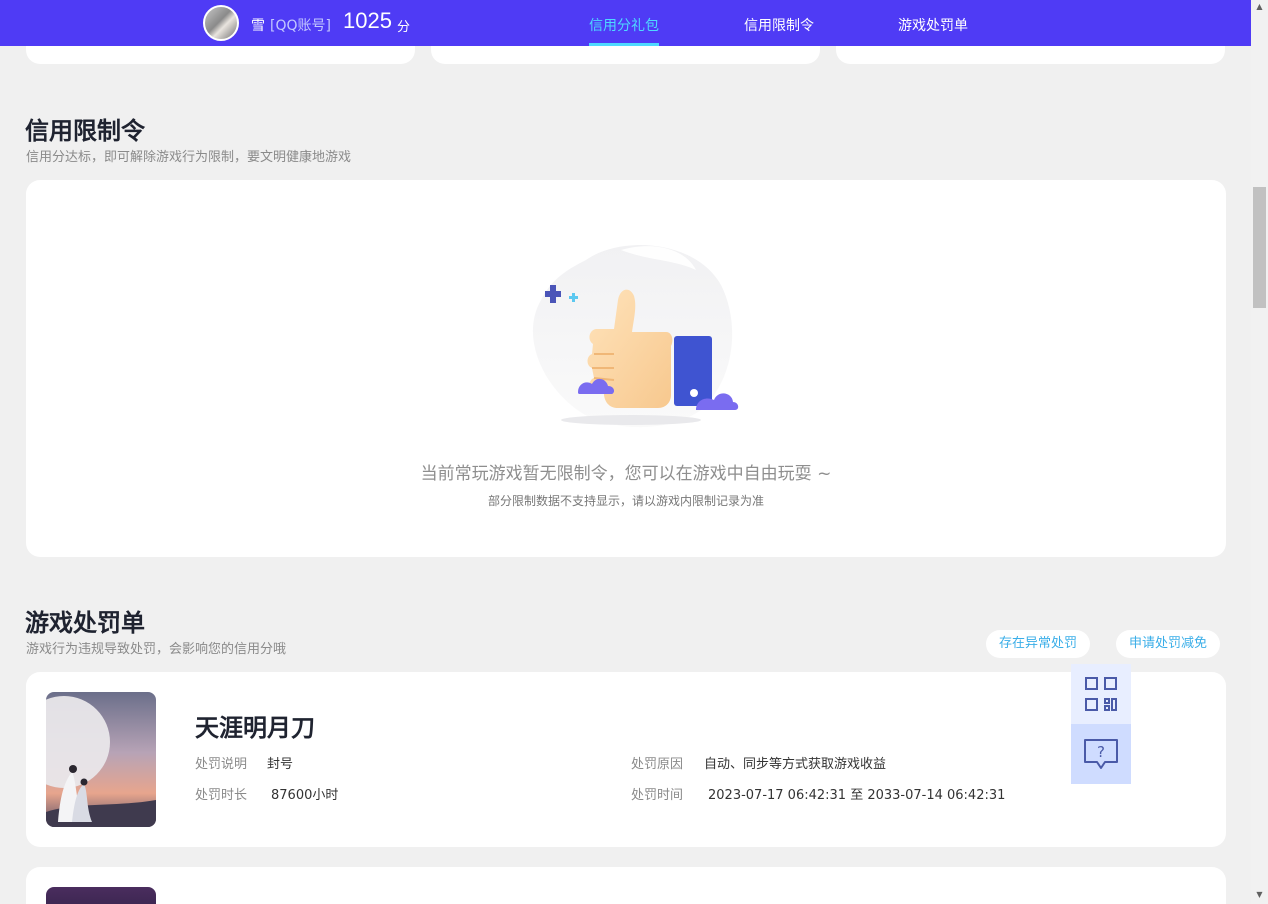  I want to click on username: 雪, so click(258, 26).